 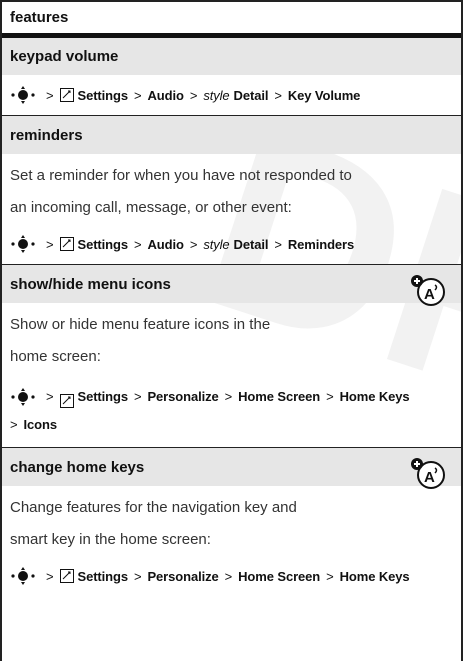 I want to click on path-item: Icons, so click(x=40, y=424).